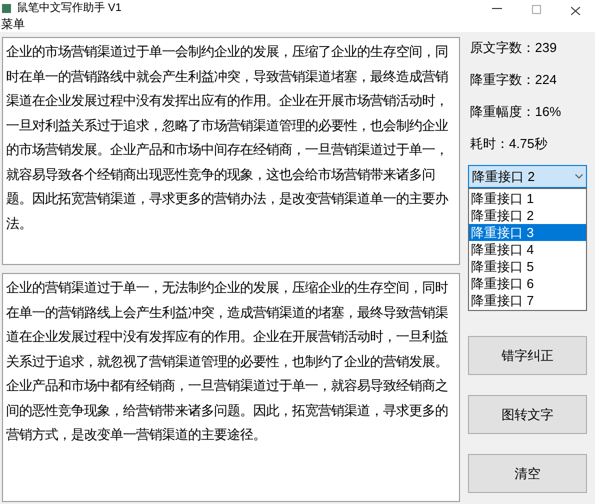 The width and height of the screenshot is (595, 504). Describe the element at coordinates (527, 414) in the screenshot. I see `action-button: 图转文字` at that location.